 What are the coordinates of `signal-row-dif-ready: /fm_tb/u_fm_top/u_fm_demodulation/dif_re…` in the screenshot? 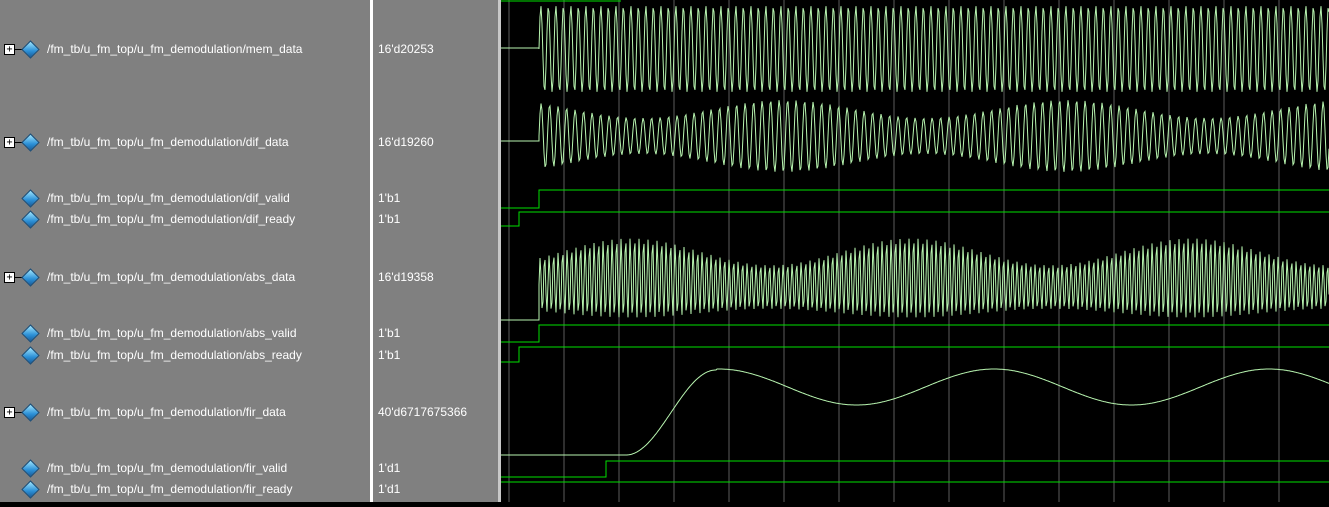 It's located at (185, 219).